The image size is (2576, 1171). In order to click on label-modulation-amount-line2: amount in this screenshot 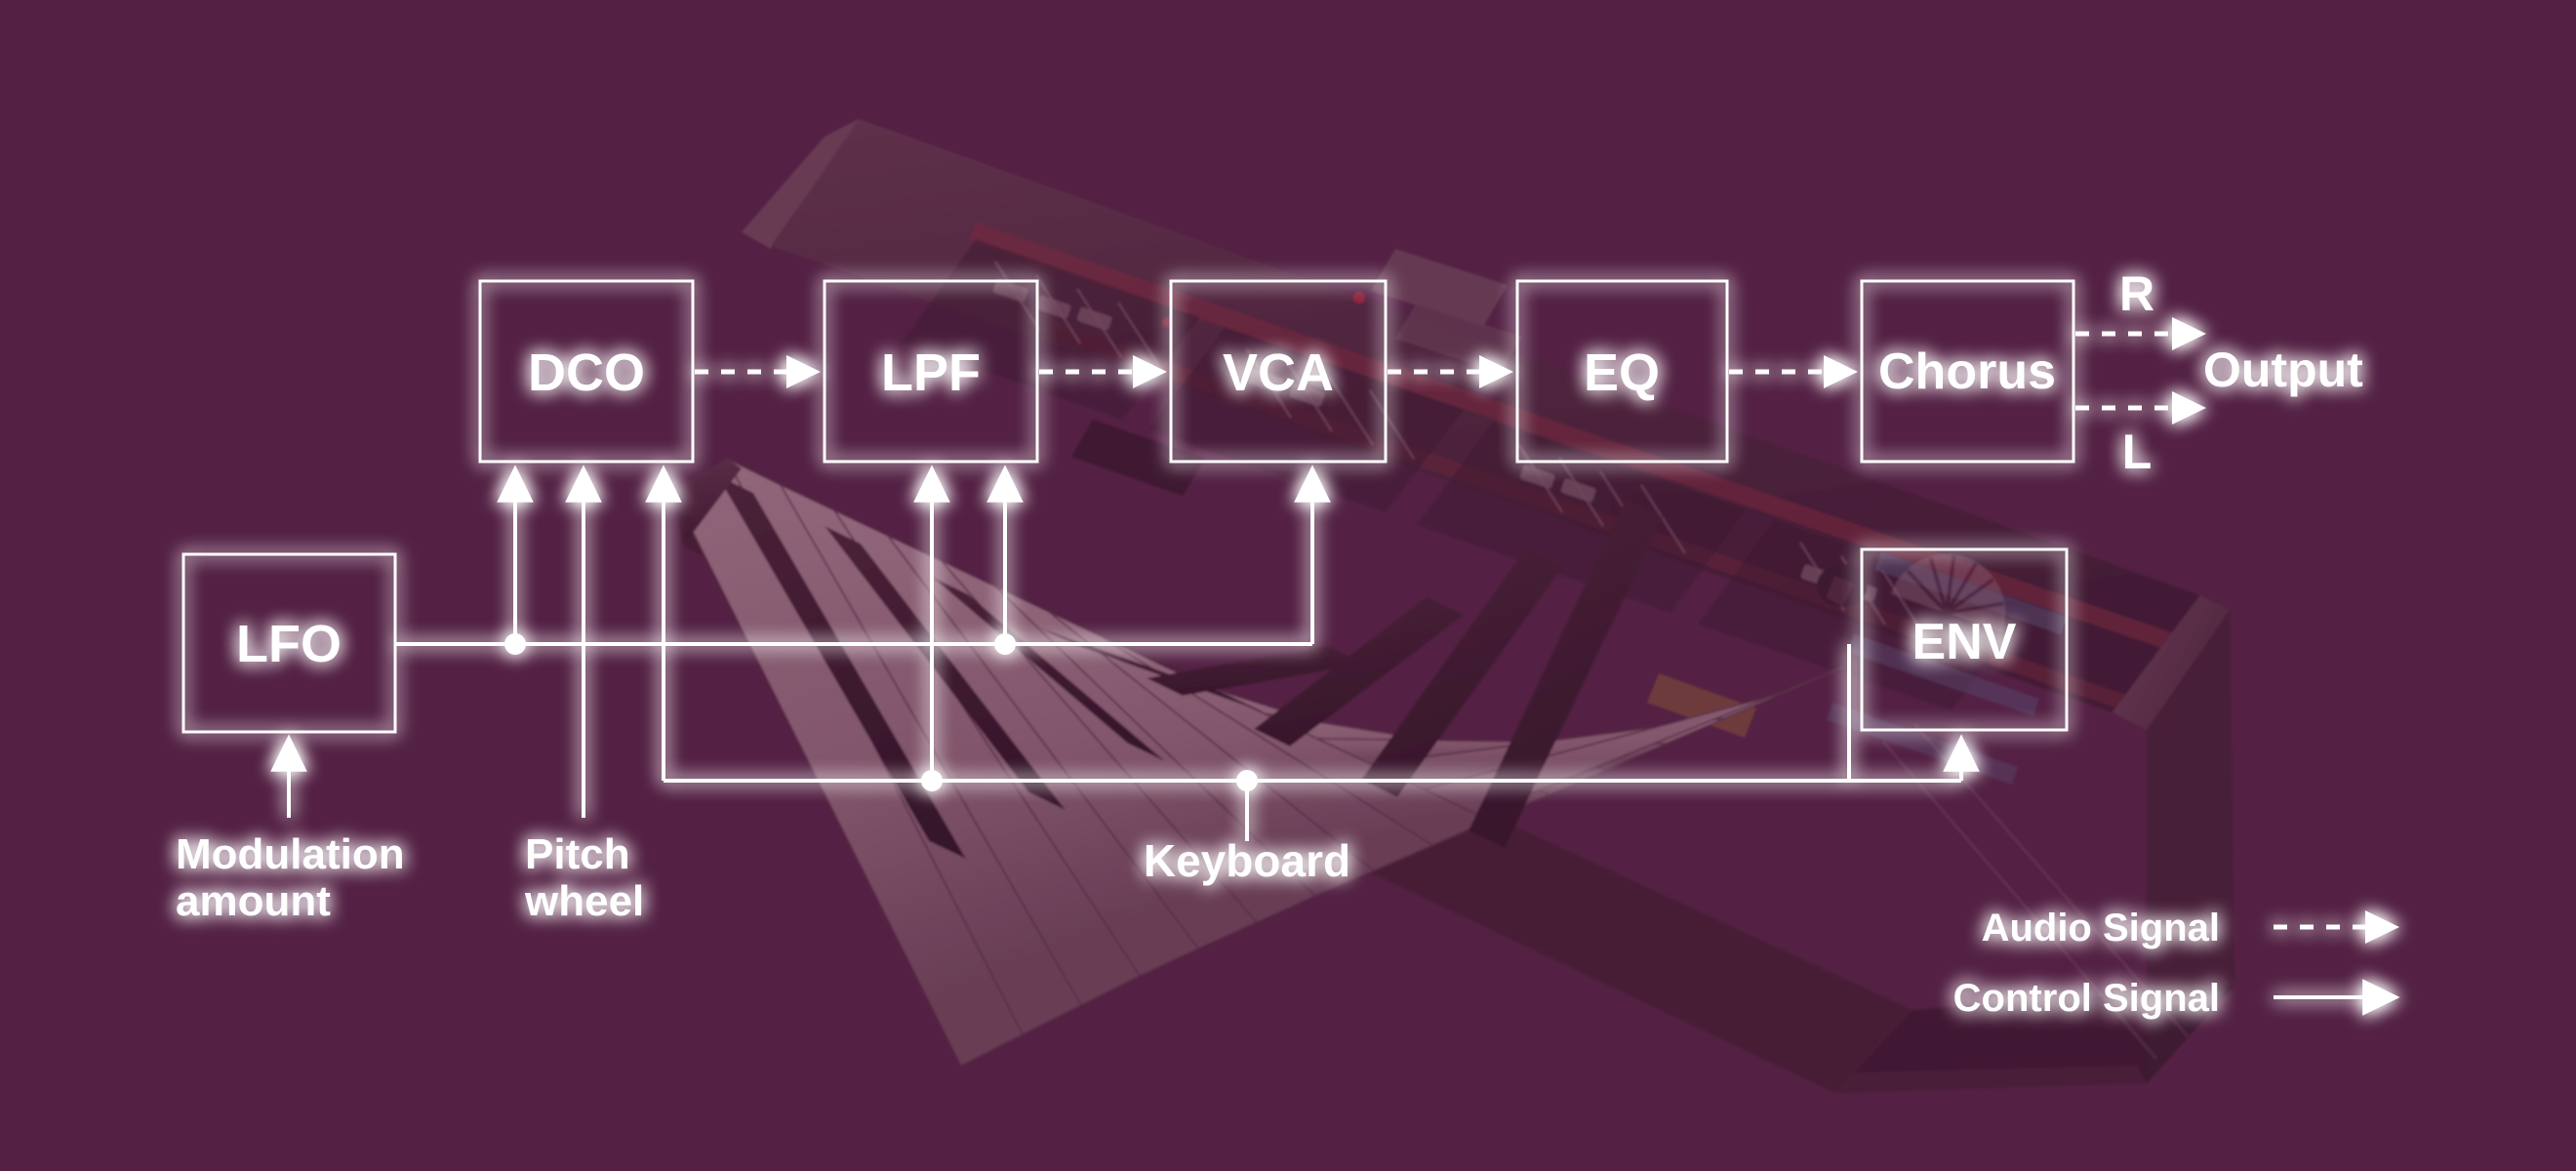, I will do `click(253, 901)`.